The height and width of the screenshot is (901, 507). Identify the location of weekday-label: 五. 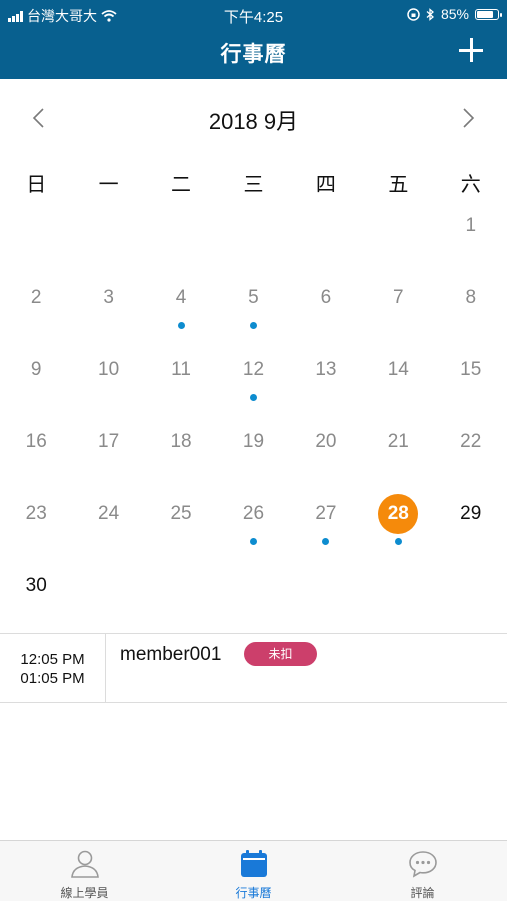
(398, 185).